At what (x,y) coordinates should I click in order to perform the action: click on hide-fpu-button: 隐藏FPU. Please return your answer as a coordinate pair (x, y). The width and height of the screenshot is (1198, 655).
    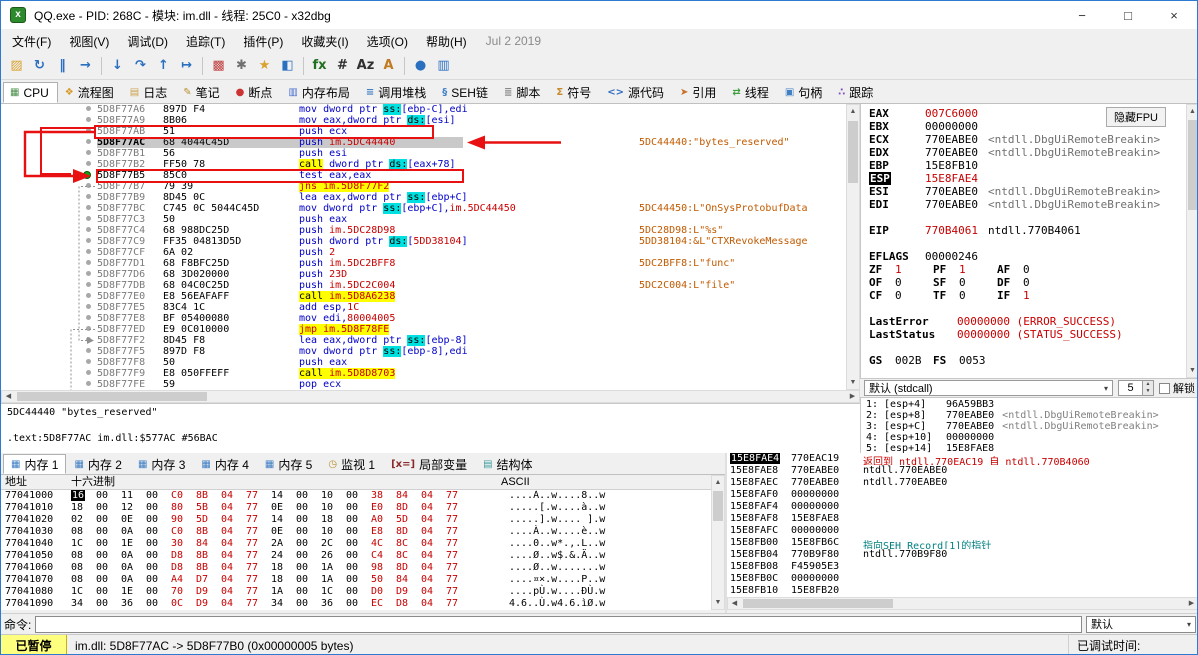
    Looking at the image, I should click on (1136, 117).